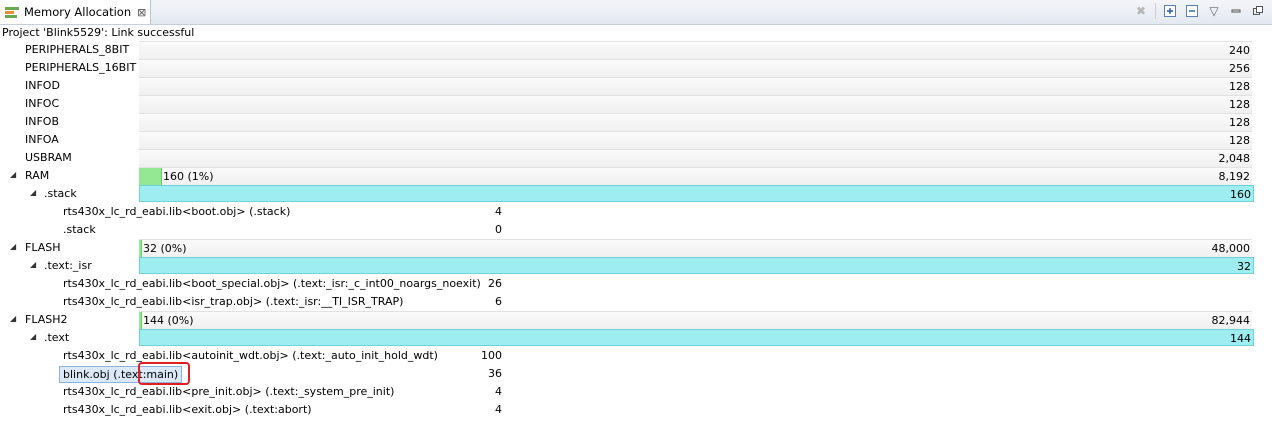 Image resolution: width=1272 pixels, height=443 pixels. What do you see at coordinates (1170, 11) in the screenshot?
I see `expand-all-icon` at bounding box center [1170, 11].